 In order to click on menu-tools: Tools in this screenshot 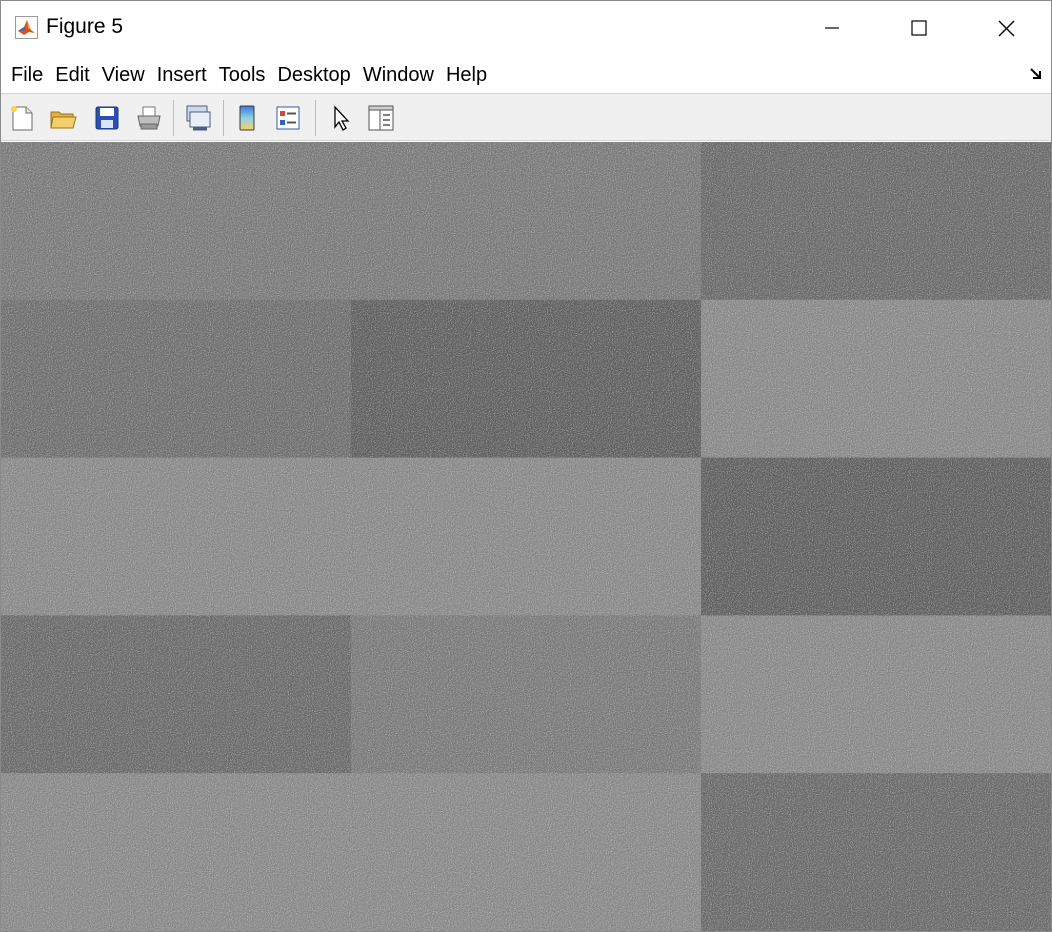, I will do `click(242, 75)`.